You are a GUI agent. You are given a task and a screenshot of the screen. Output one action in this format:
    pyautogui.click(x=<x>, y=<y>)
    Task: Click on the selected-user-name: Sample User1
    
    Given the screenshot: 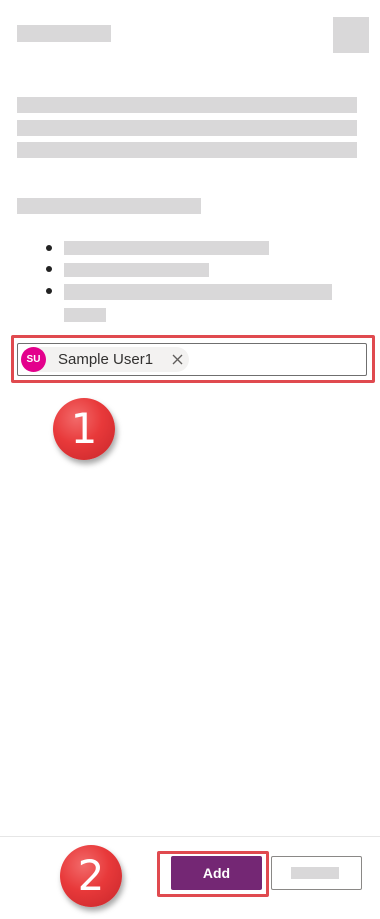 What is the action you would take?
    pyautogui.click(x=106, y=359)
    